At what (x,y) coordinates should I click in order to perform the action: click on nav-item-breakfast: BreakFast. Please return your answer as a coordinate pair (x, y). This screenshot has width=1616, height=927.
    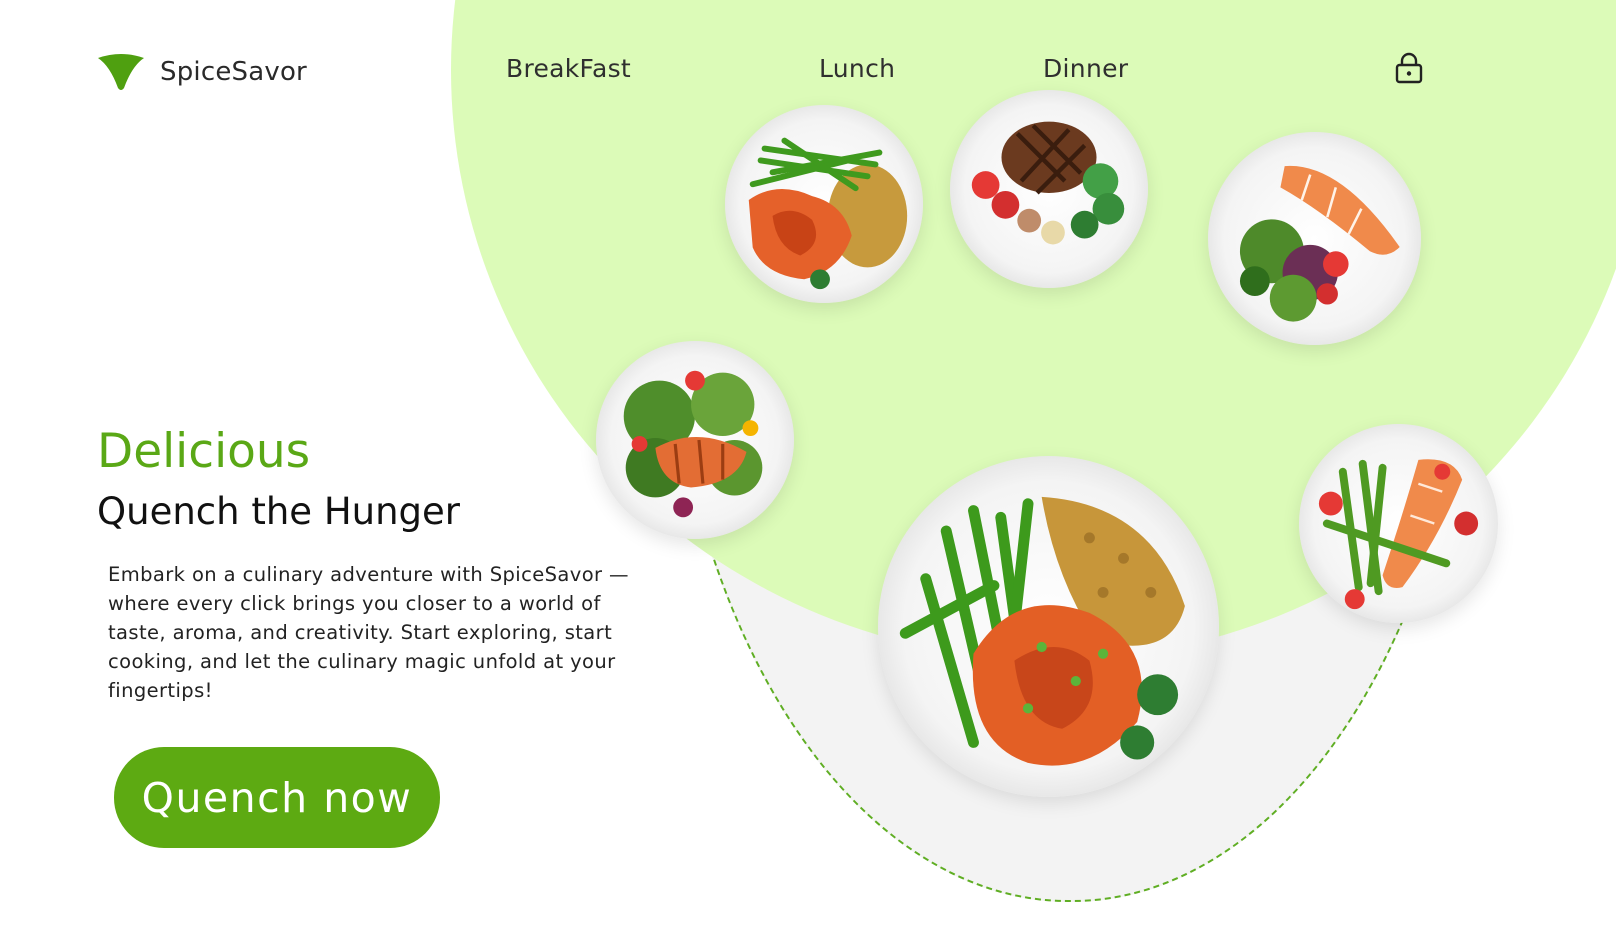
    Looking at the image, I should click on (568, 68).